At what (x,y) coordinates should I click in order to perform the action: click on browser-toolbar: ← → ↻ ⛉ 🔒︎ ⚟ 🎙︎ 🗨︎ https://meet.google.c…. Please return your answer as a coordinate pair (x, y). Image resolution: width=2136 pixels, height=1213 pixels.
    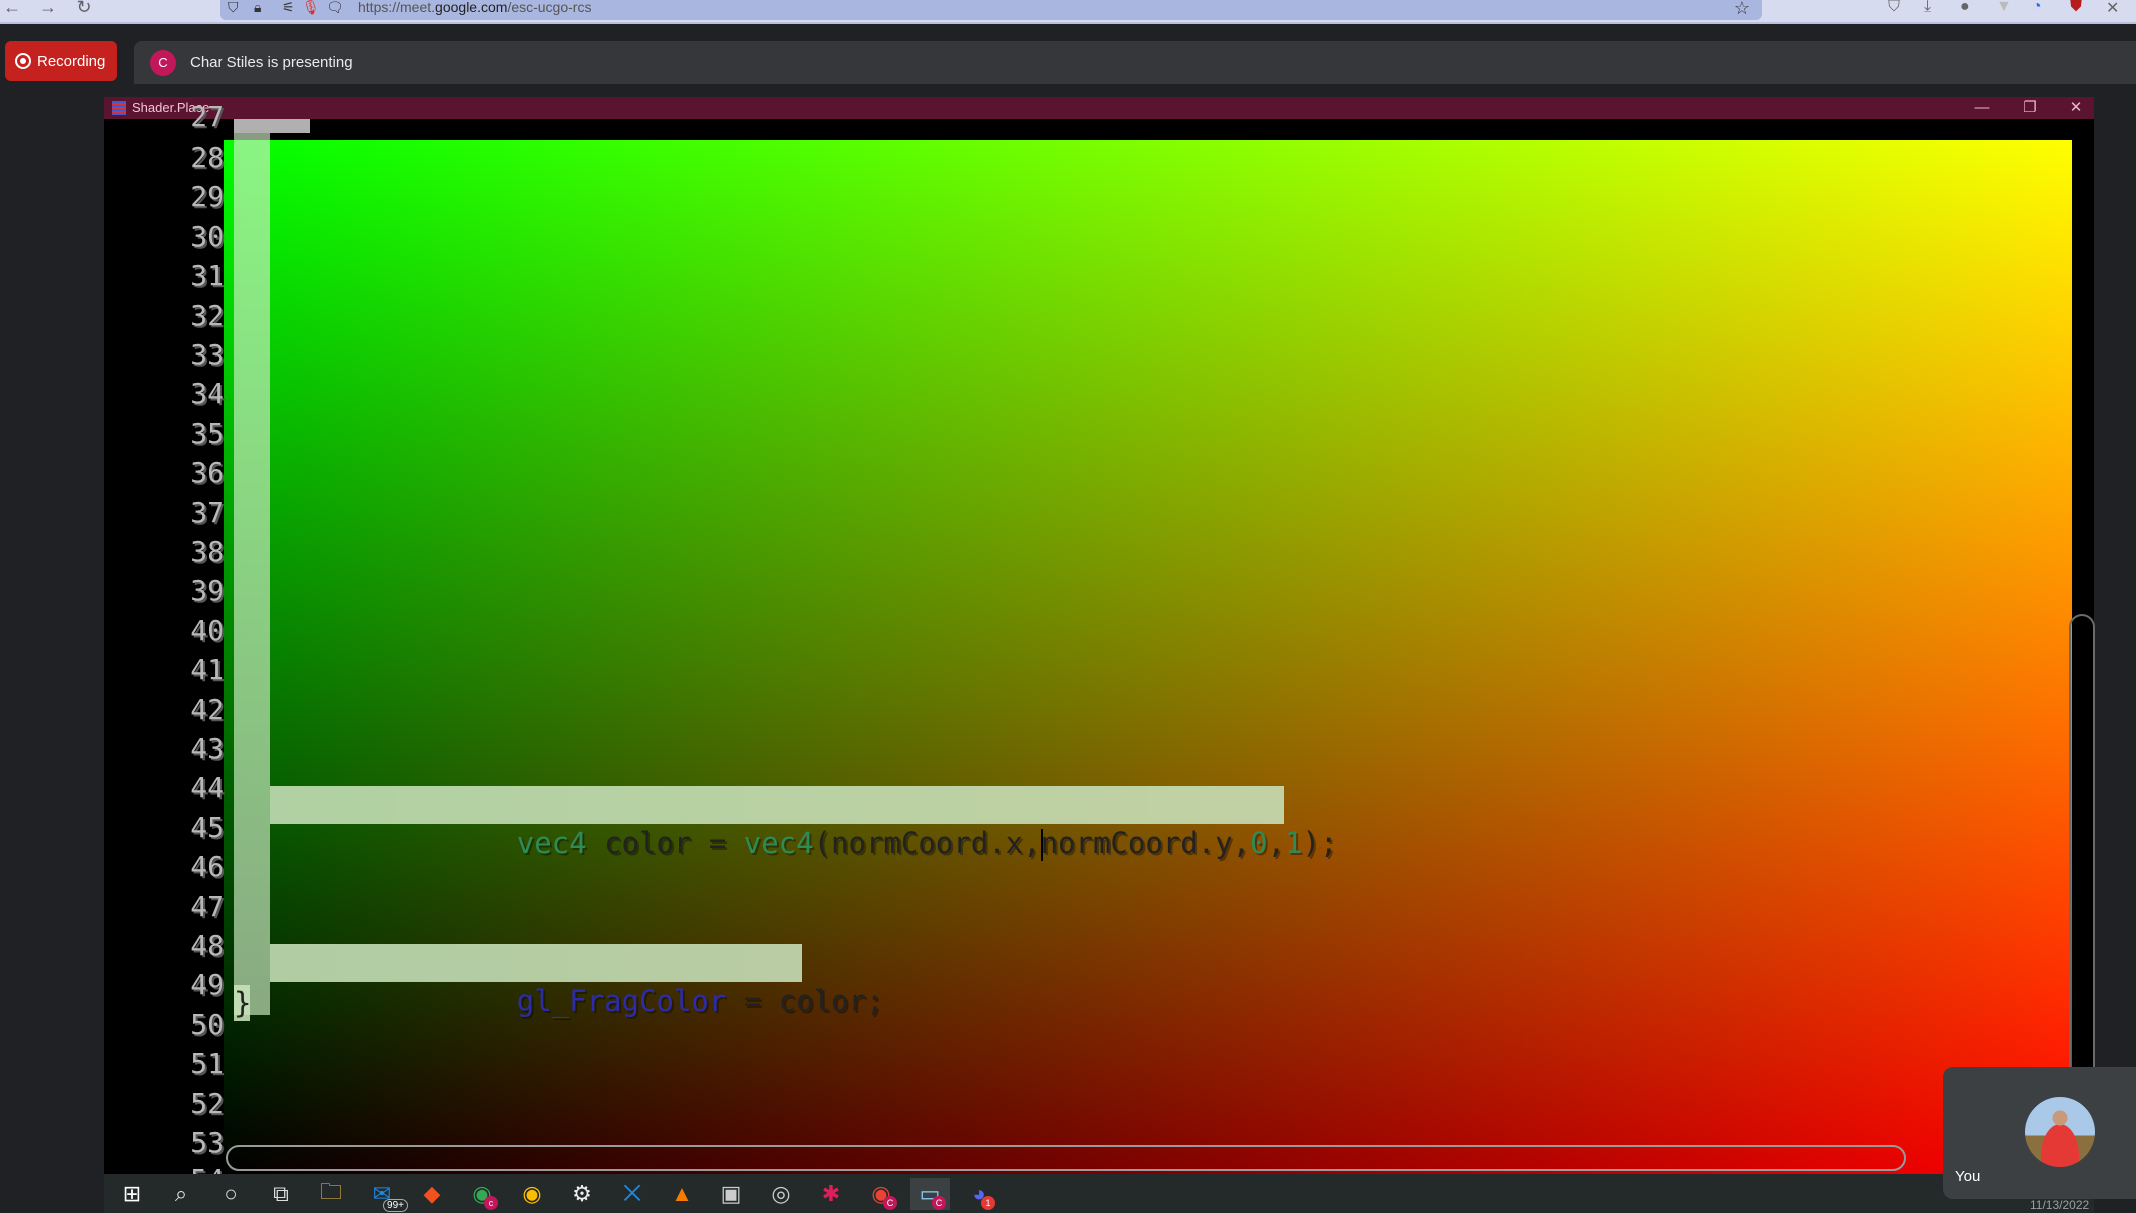
    Looking at the image, I should click on (1068, 12).